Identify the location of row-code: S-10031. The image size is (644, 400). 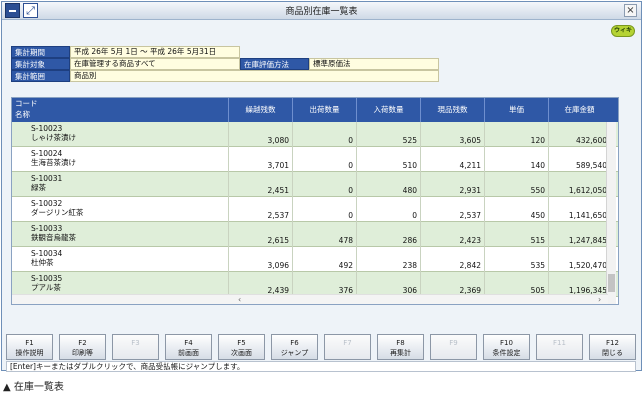
(47, 178).